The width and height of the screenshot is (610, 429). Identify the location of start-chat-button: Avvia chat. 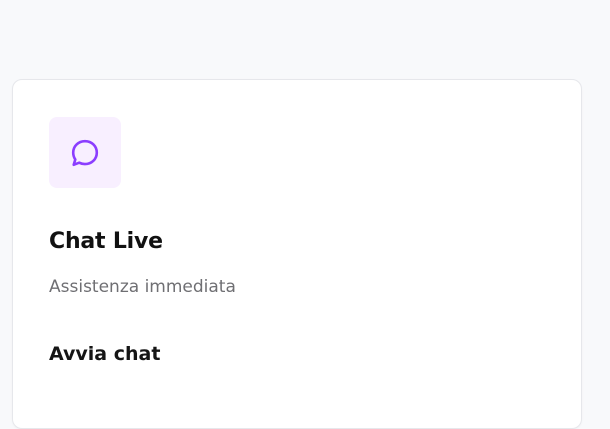
(104, 354).